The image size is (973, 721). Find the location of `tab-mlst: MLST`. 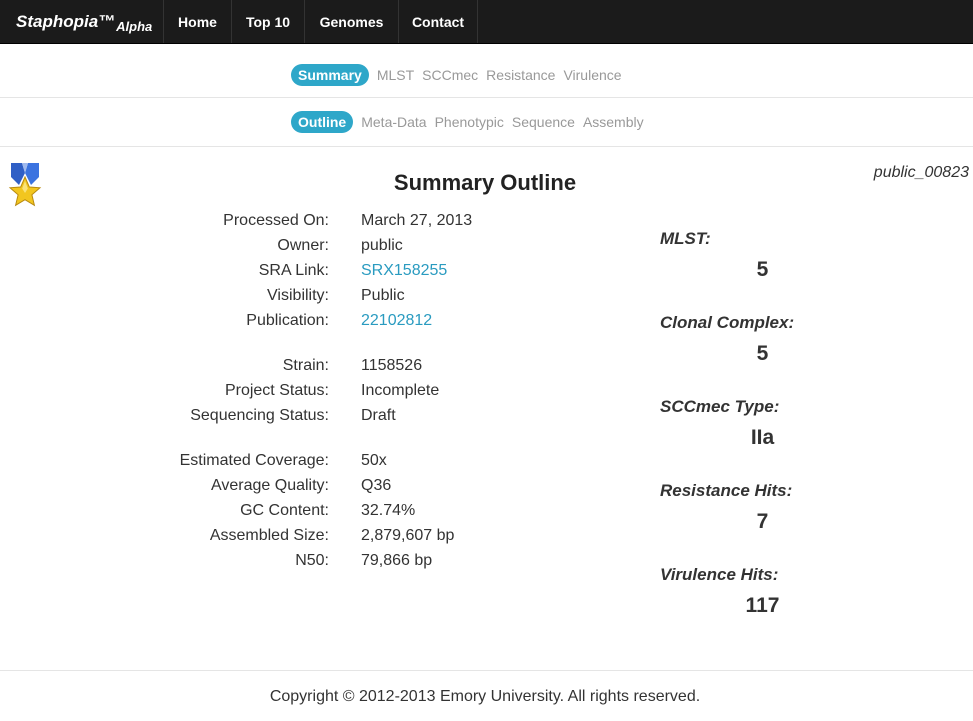

tab-mlst: MLST is located at coordinates (395, 75).